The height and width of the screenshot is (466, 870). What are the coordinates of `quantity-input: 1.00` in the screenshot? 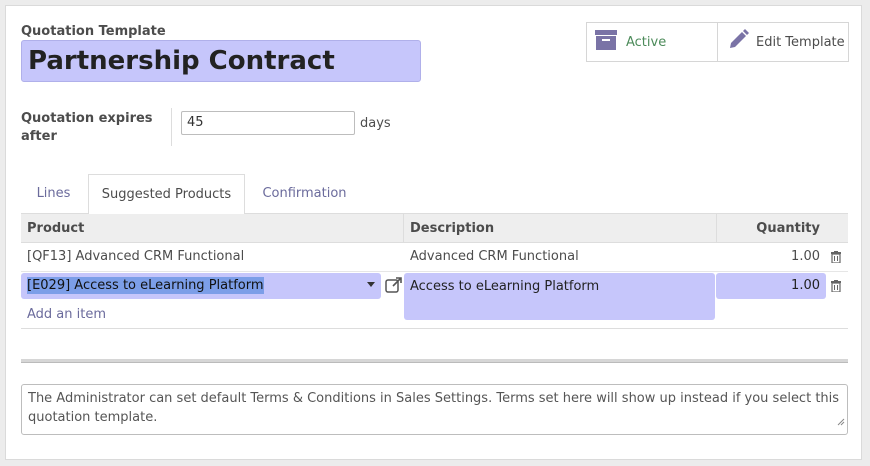 It's located at (771, 286).